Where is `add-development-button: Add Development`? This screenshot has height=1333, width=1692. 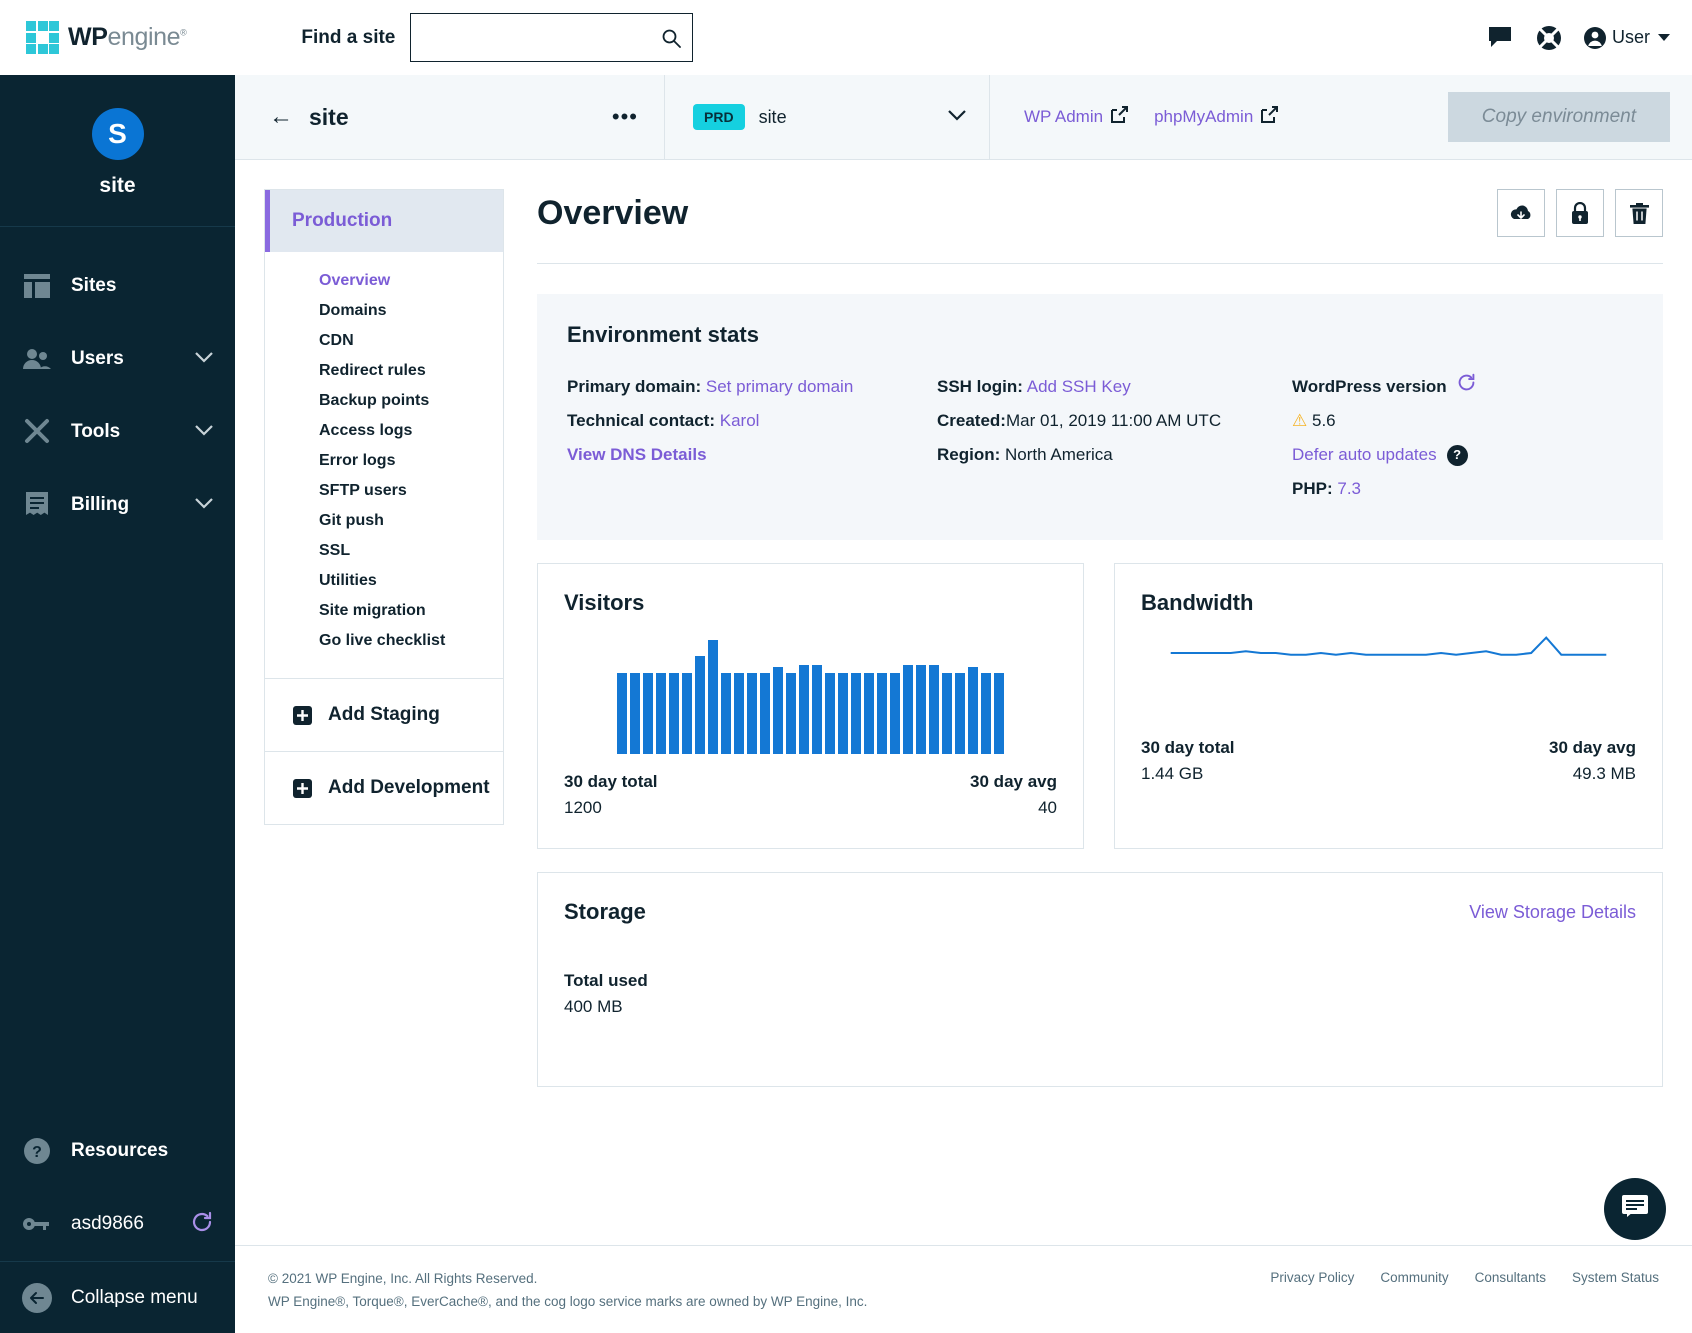 add-development-button: Add Development is located at coordinates (384, 788).